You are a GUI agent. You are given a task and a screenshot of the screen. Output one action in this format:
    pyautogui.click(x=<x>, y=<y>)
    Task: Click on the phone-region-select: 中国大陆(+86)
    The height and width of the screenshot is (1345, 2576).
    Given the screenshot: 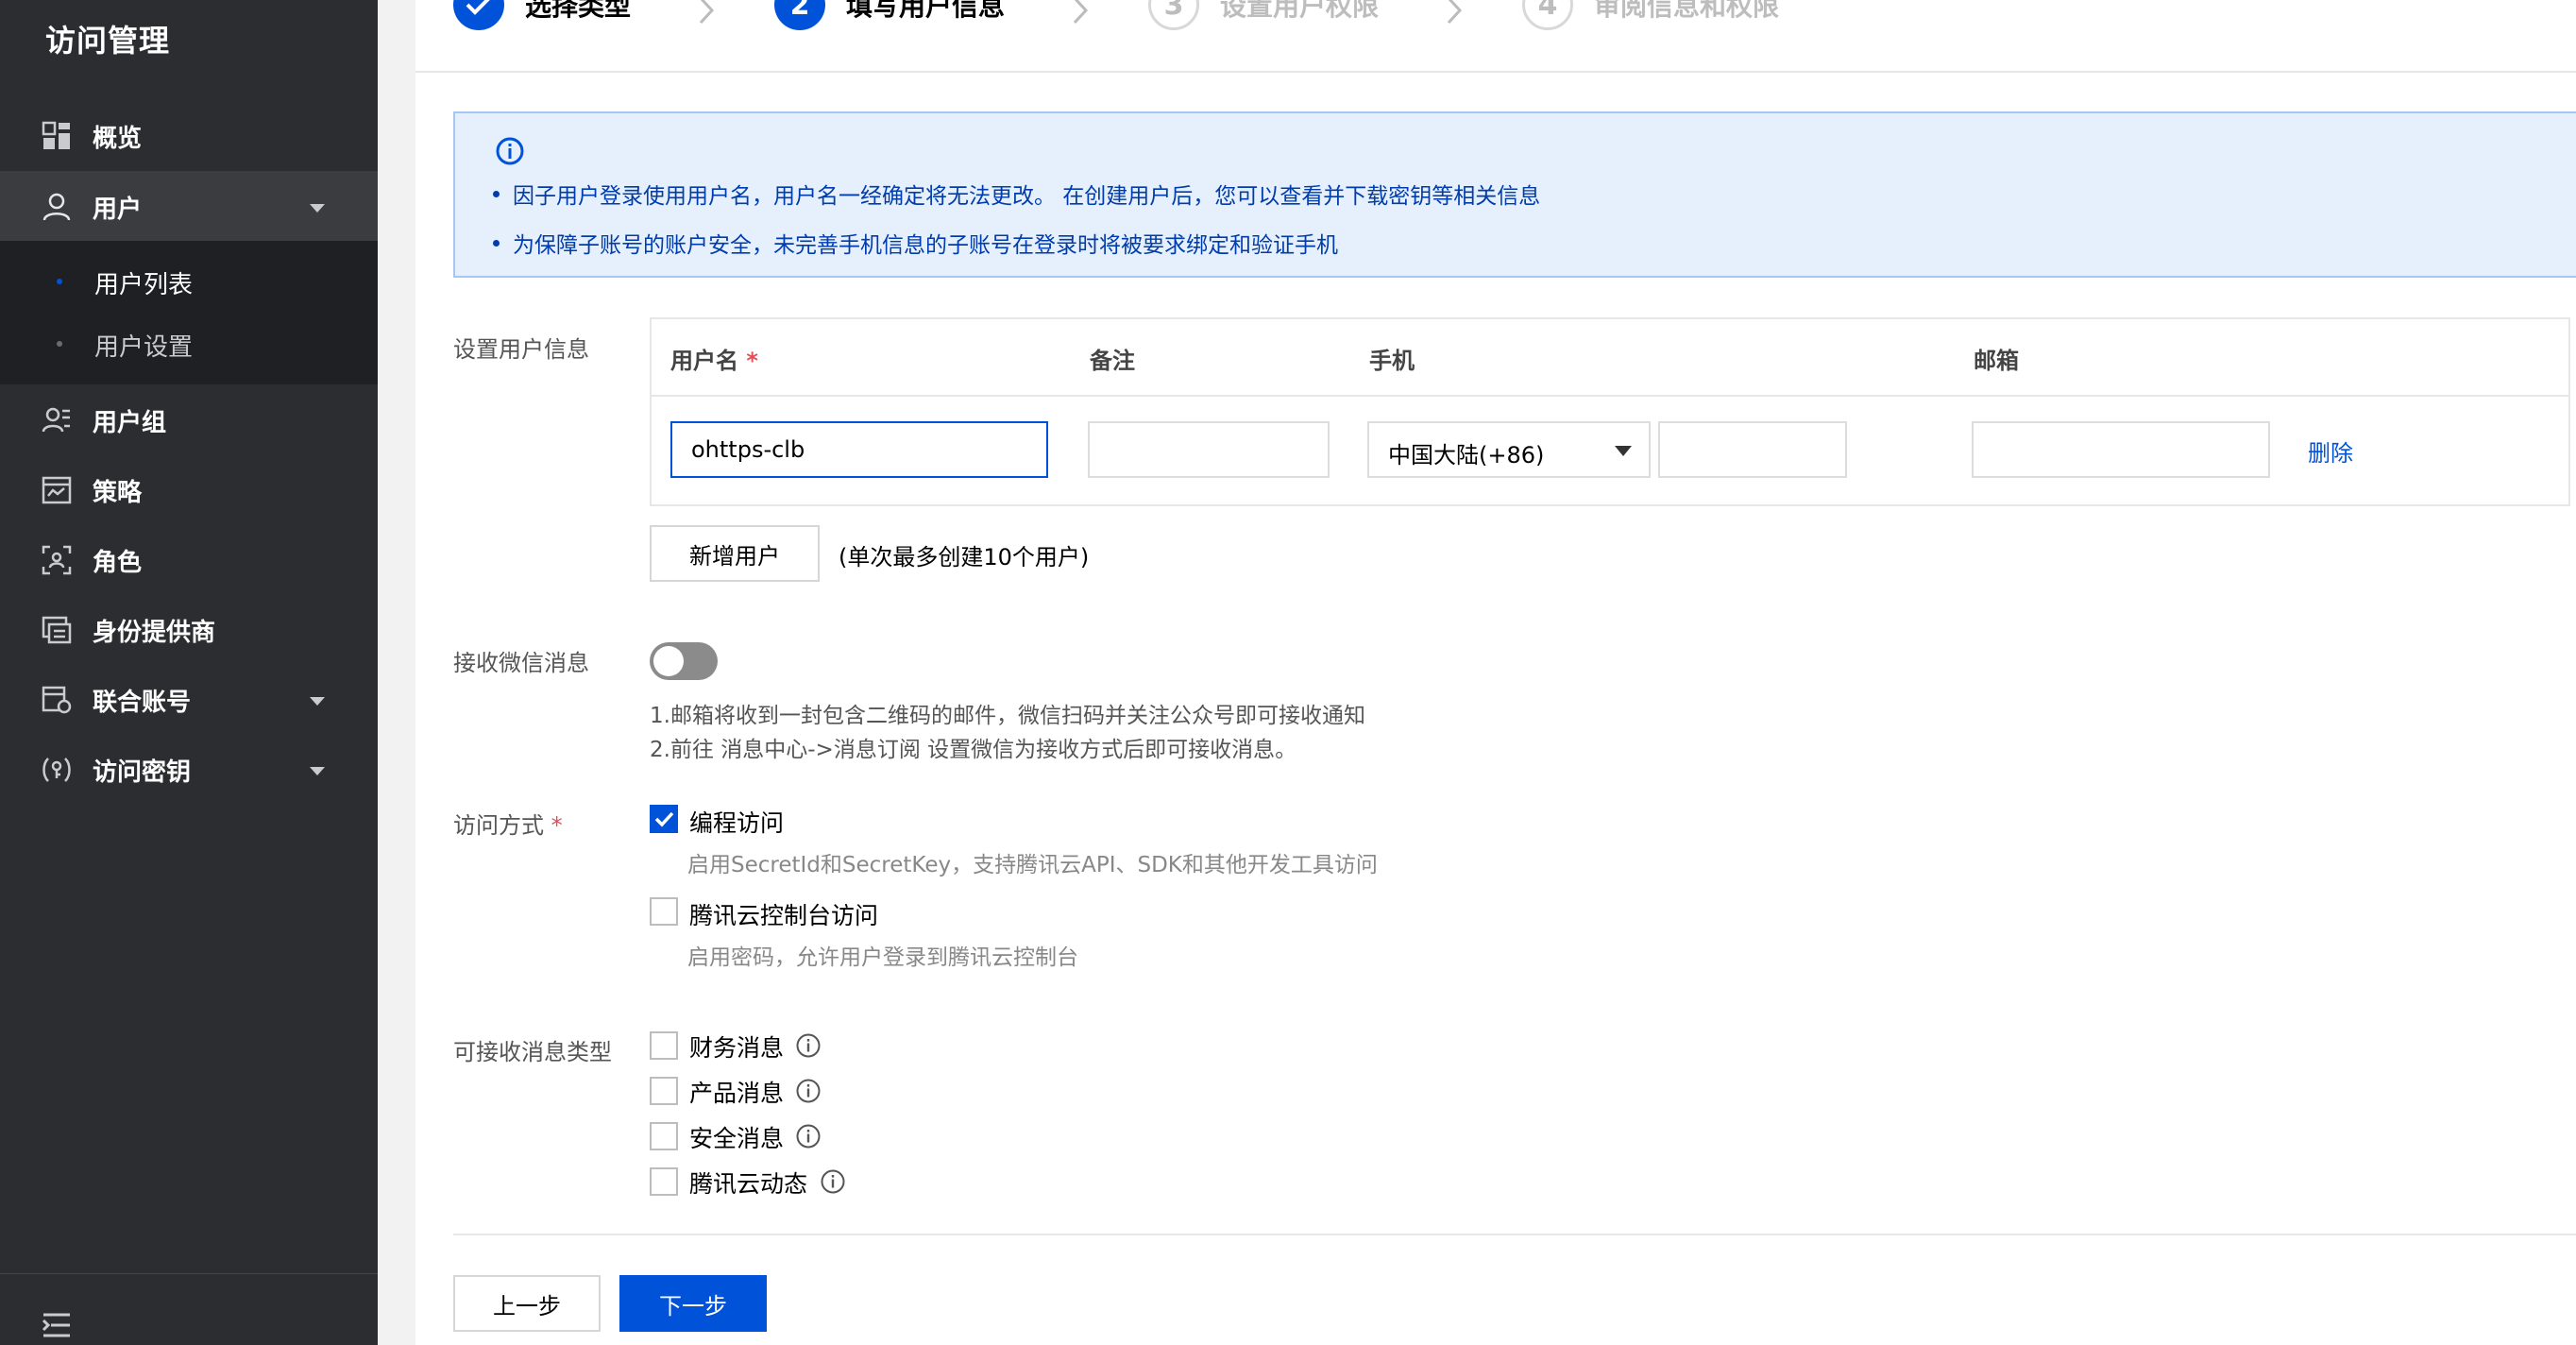 What is the action you would take?
    pyautogui.click(x=1509, y=449)
    